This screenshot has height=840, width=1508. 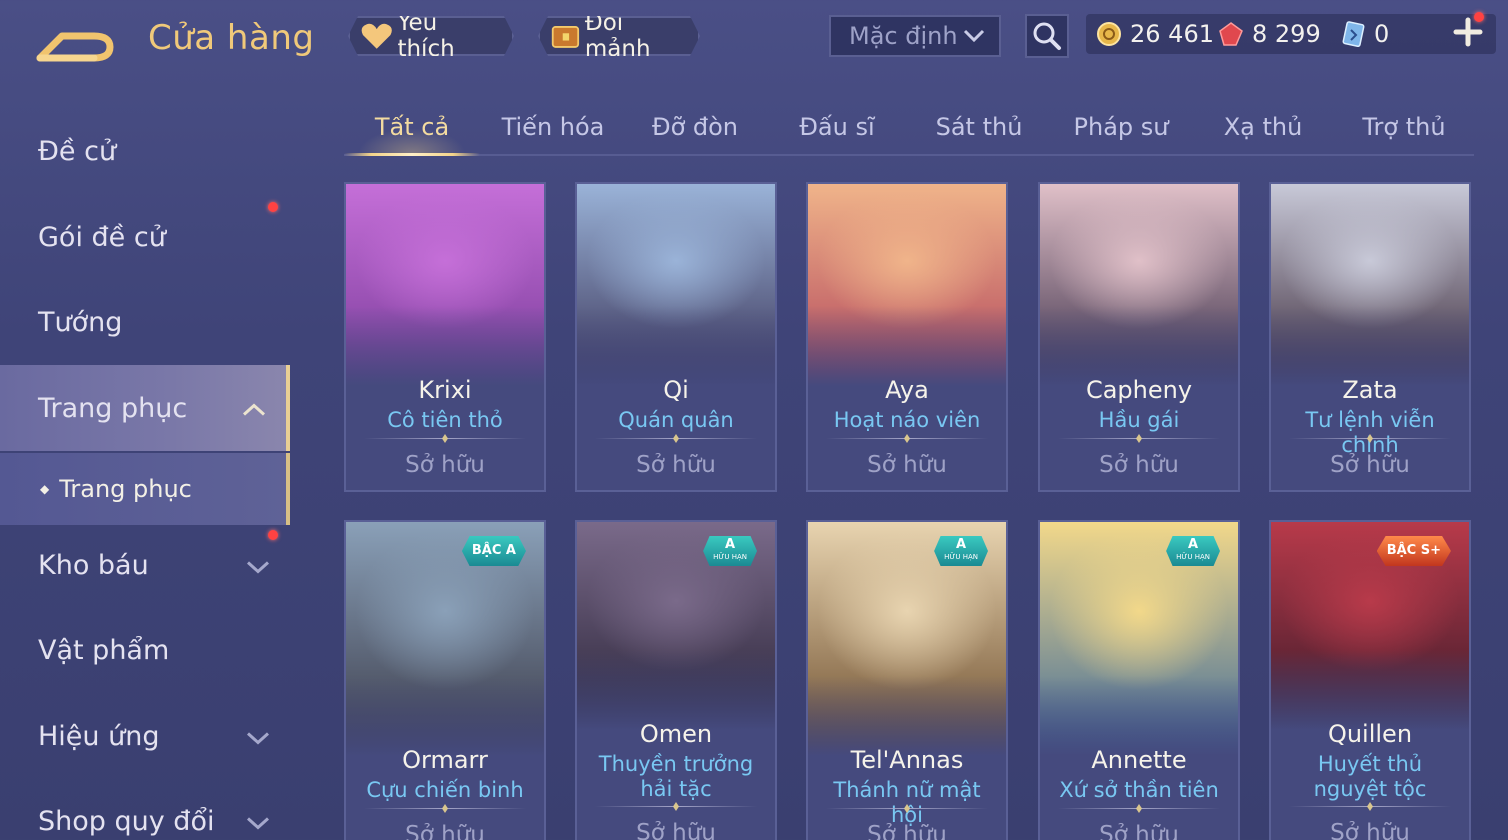 What do you see at coordinates (979, 127) in the screenshot?
I see `tab-assassin: Sát thủ` at bounding box center [979, 127].